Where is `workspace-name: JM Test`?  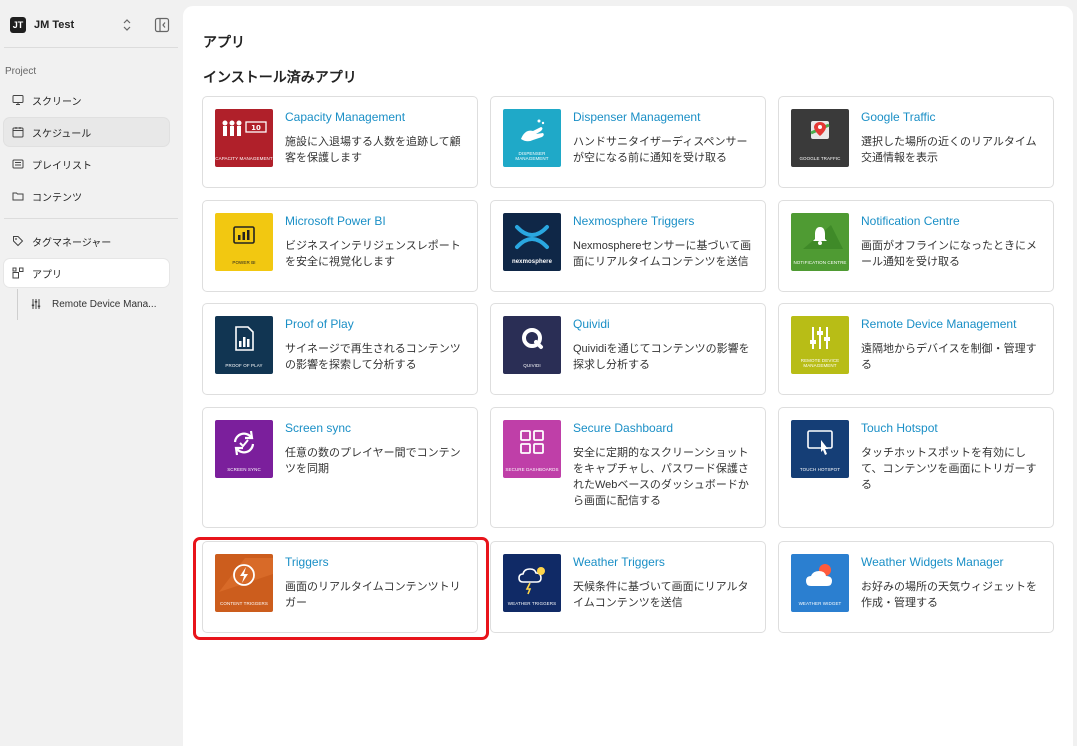 workspace-name: JM Test is located at coordinates (54, 25).